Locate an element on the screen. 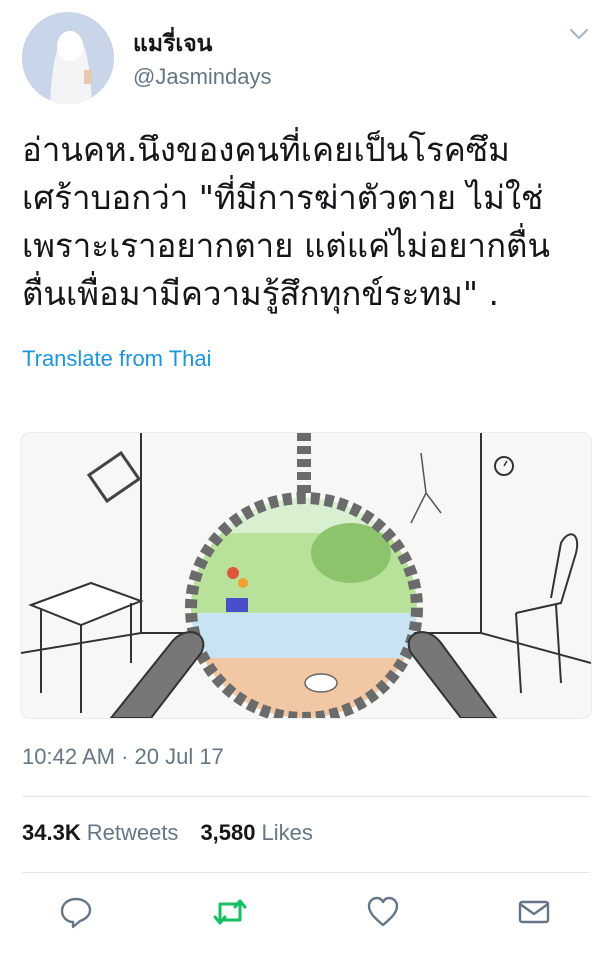 This screenshot has height=960, width=610. retweets-label: Retweets is located at coordinates (132, 832).